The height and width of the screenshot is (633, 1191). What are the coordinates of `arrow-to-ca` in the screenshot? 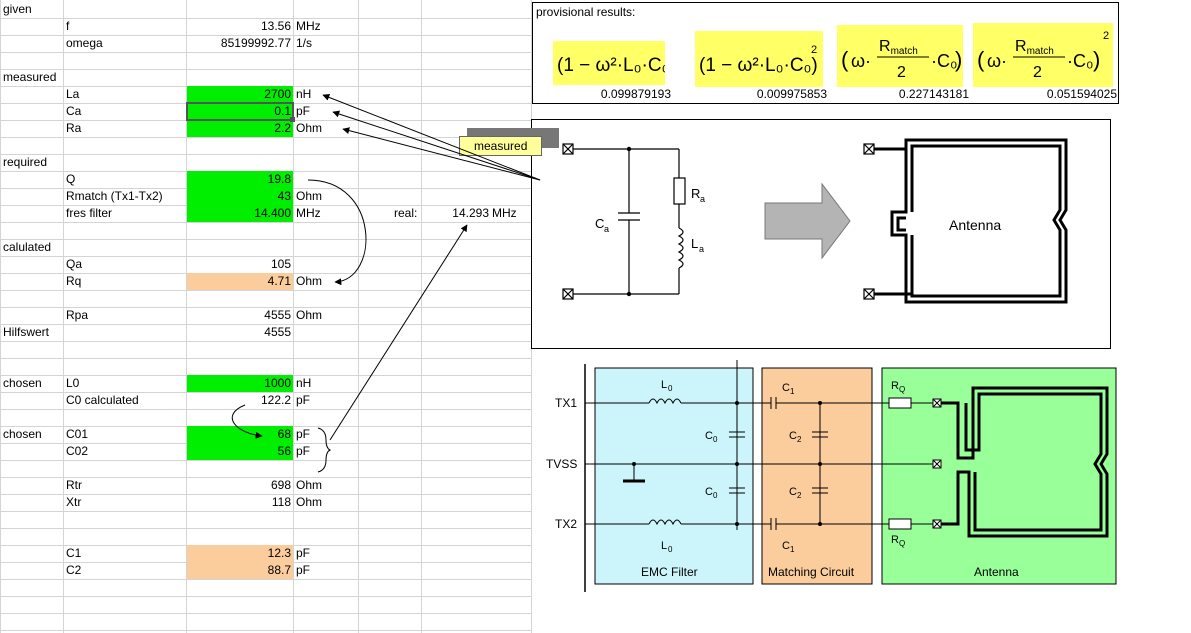 It's located at (436, 145).